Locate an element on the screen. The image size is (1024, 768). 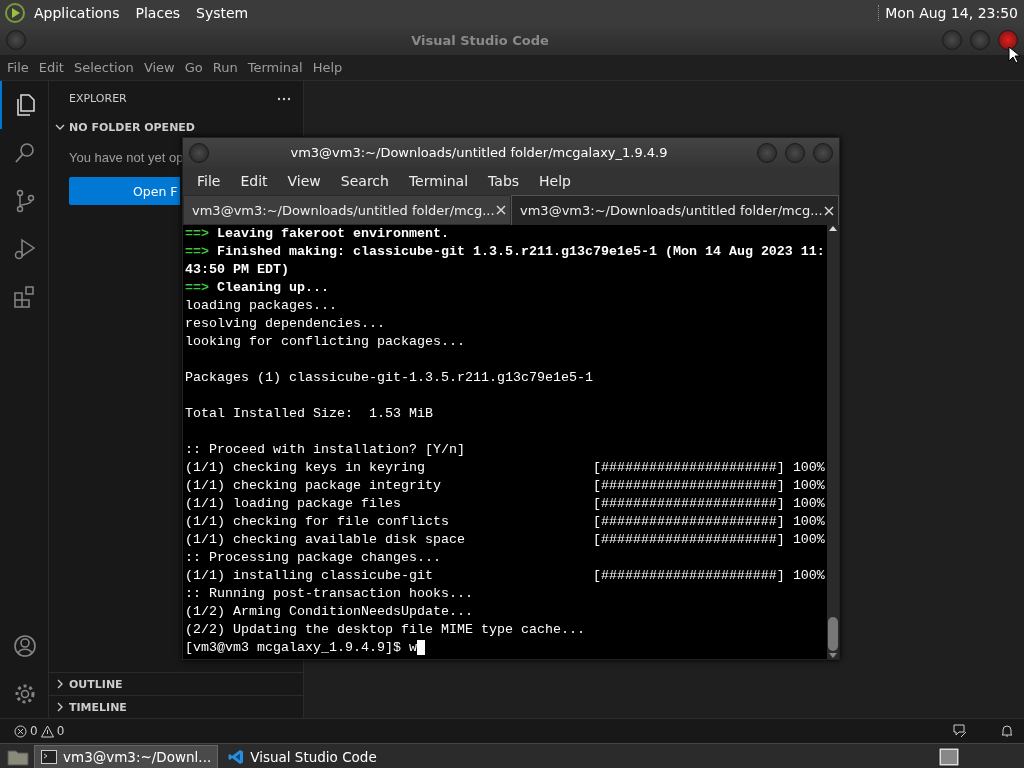
terminal-line: (1/1) installing classicube-git is located at coordinates (309, 575).